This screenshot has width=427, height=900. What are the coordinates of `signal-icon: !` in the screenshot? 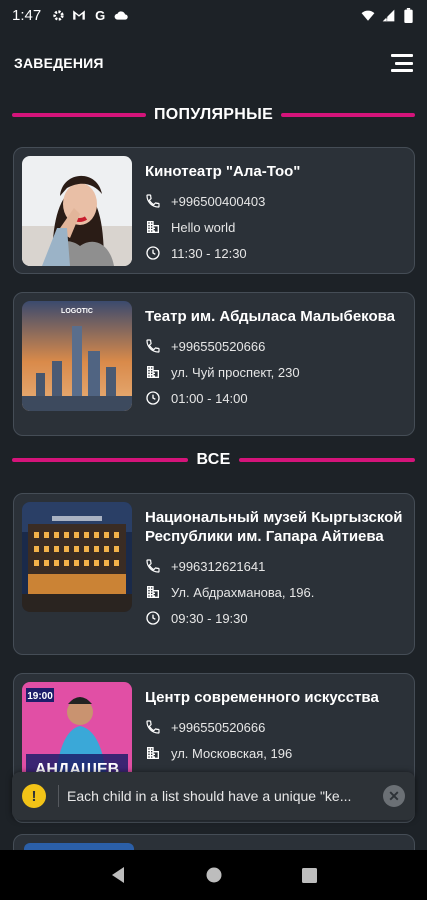 It's located at (388, 15).